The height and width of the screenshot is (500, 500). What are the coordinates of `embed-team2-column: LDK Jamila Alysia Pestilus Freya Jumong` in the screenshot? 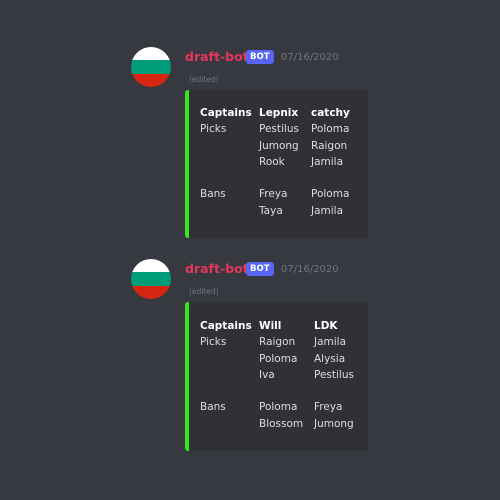 It's located at (334, 375).